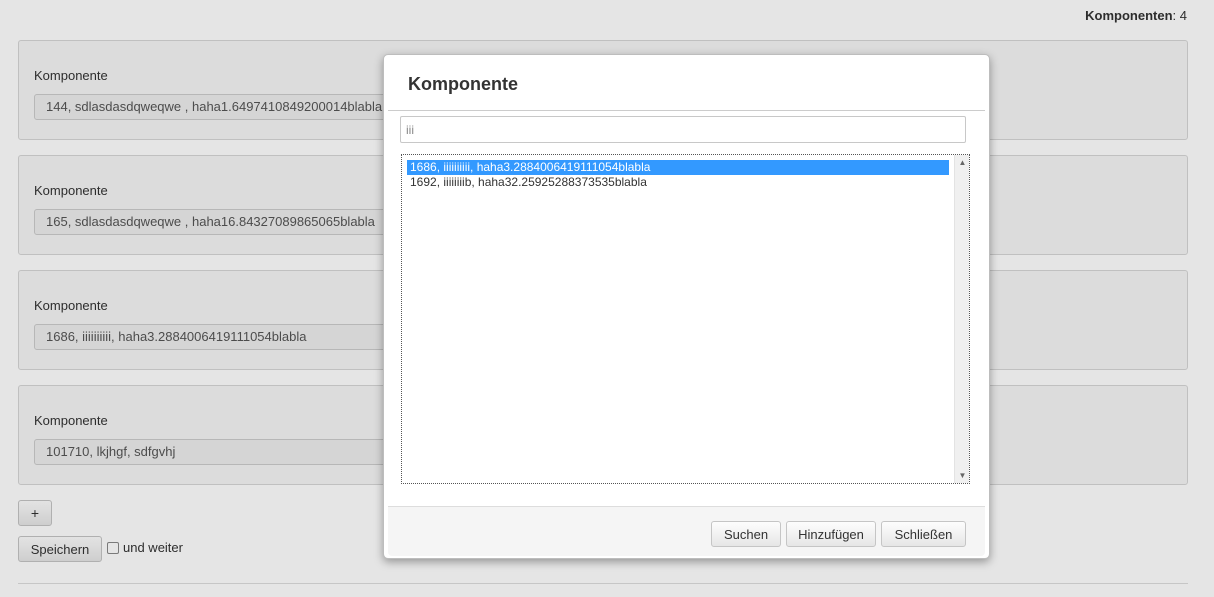  What do you see at coordinates (746, 534) in the screenshot?
I see `search-button: Suchen` at bounding box center [746, 534].